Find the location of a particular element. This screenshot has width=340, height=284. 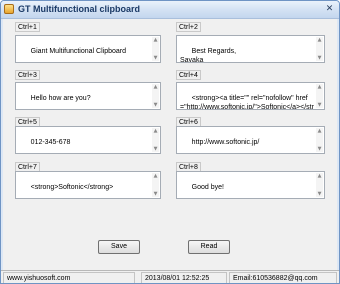

slot-content: Best Regards, Sayaka is located at coordinates (208, 55).